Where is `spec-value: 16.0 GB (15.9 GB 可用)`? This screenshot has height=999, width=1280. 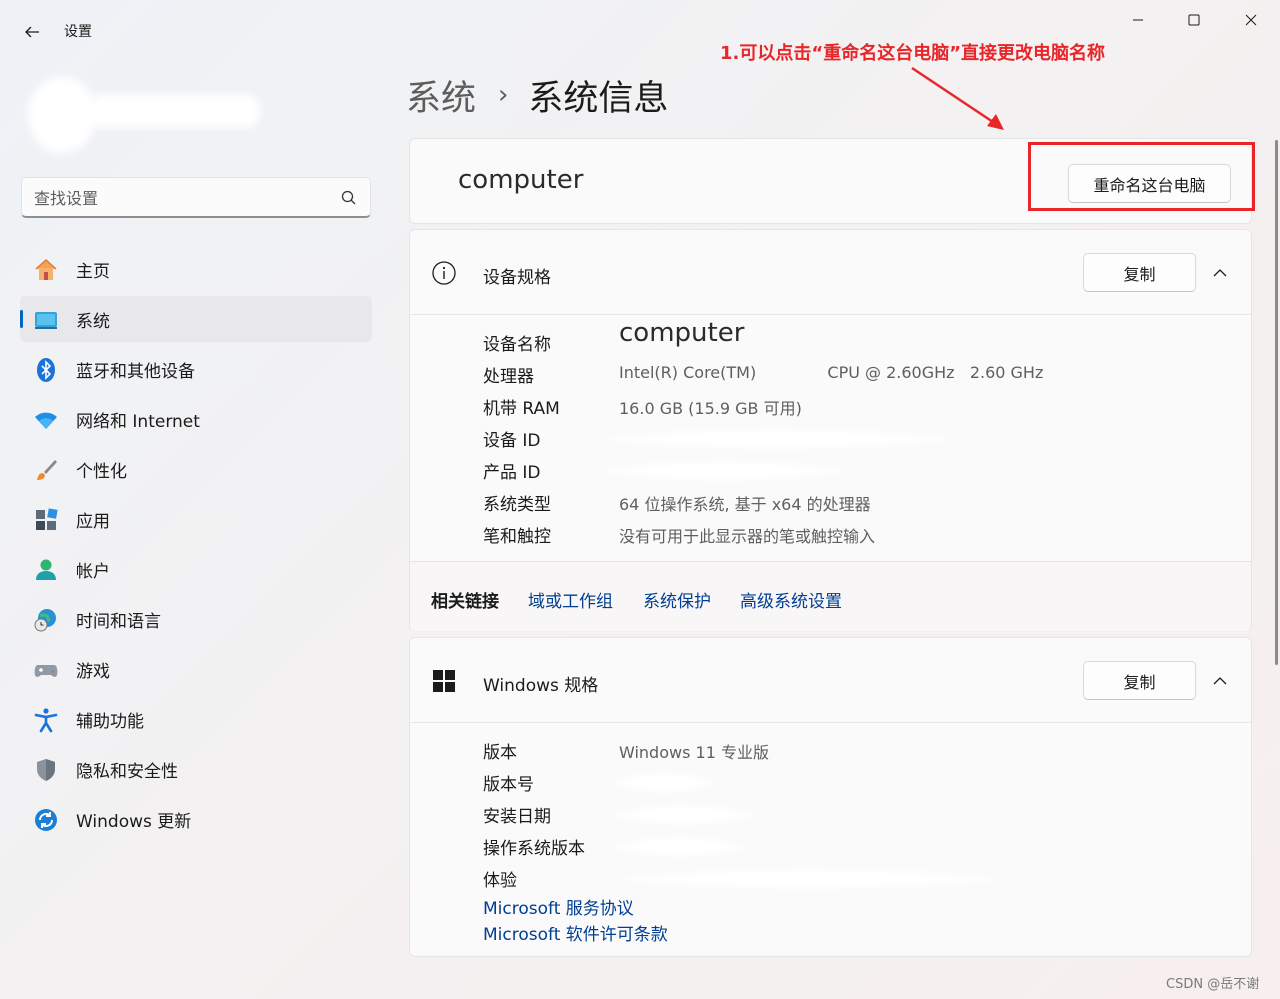 spec-value: 16.0 GB (15.9 GB 可用) is located at coordinates (710, 408).